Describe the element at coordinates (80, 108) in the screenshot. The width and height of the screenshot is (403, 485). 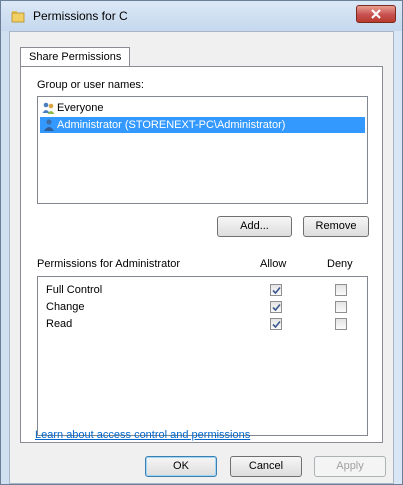
I see `user-name: Everyone` at that location.